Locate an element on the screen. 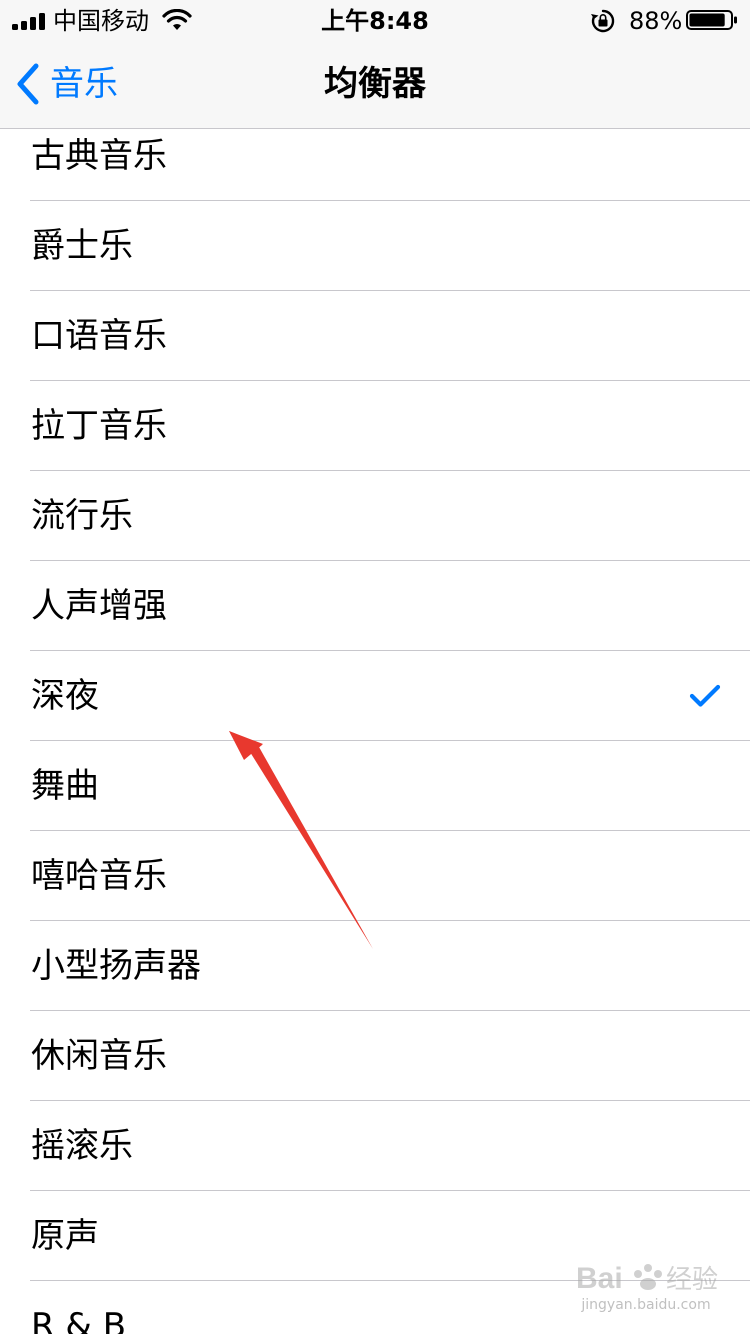  list-item-acoustic: 原声 is located at coordinates (375, 1236).